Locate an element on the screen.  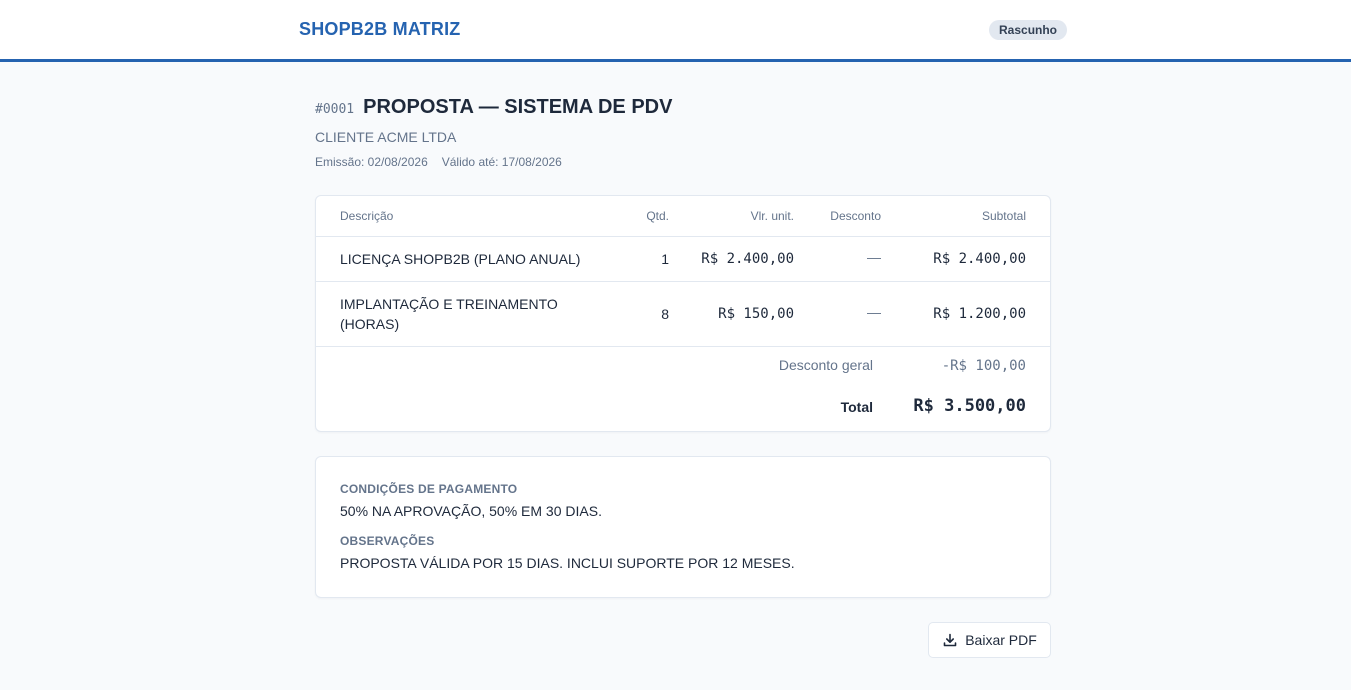
document-number: #0001 is located at coordinates (335, 109).